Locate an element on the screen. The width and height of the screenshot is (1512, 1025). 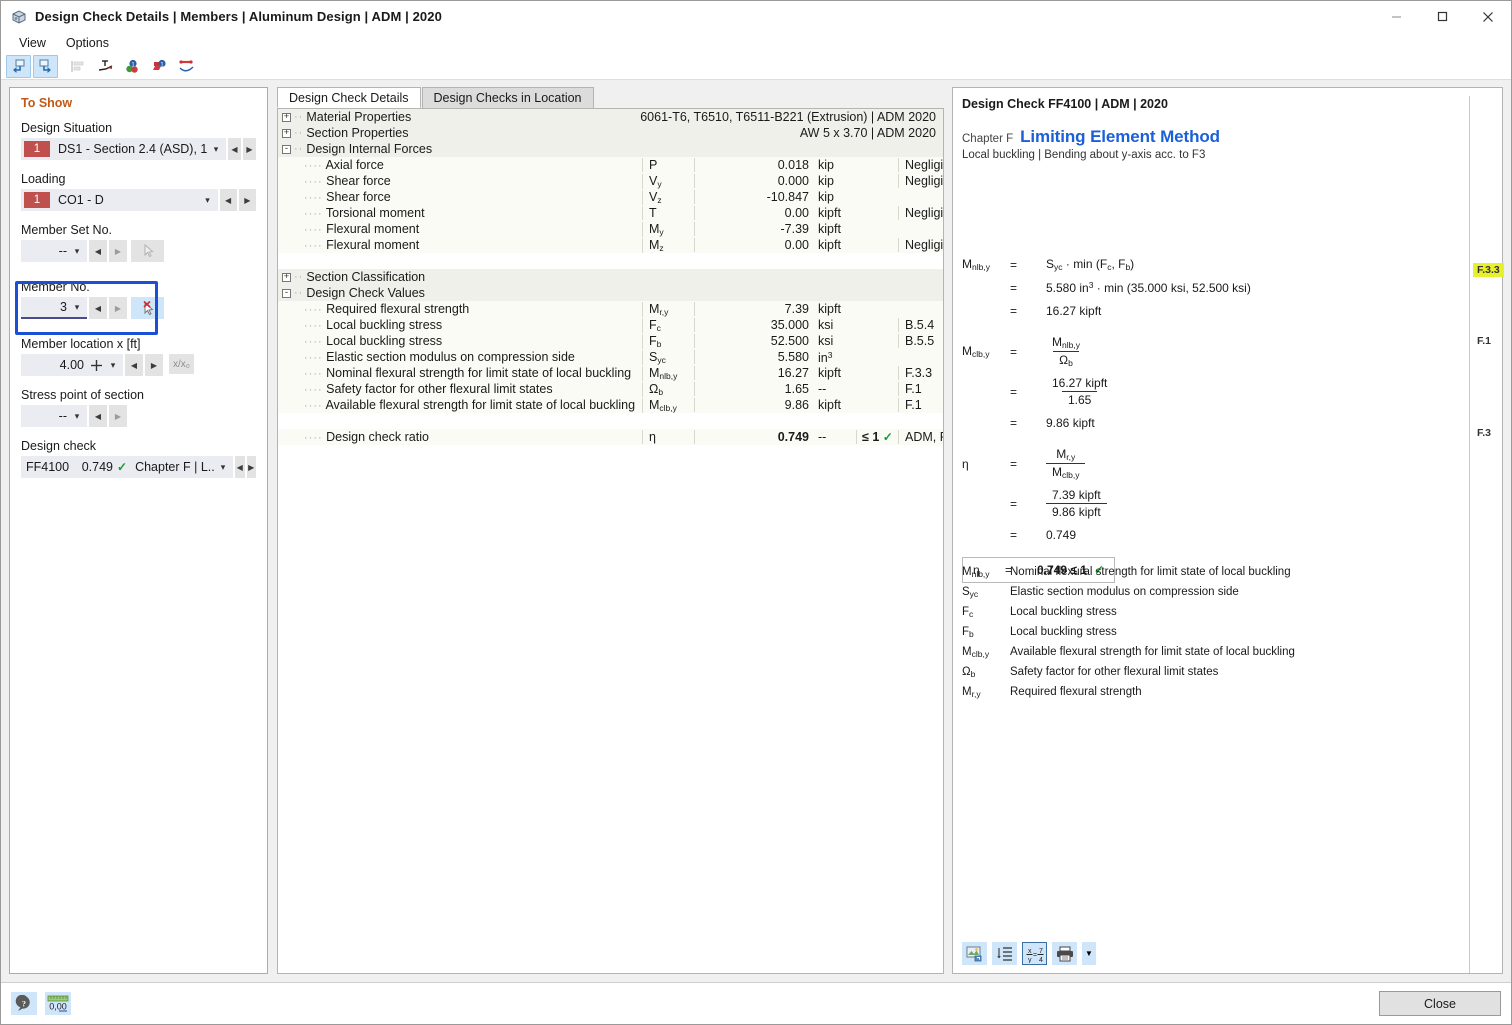
member-no-group: Member No. 3 ▾ ◀ ▶ is located at coordinates (138, 299).